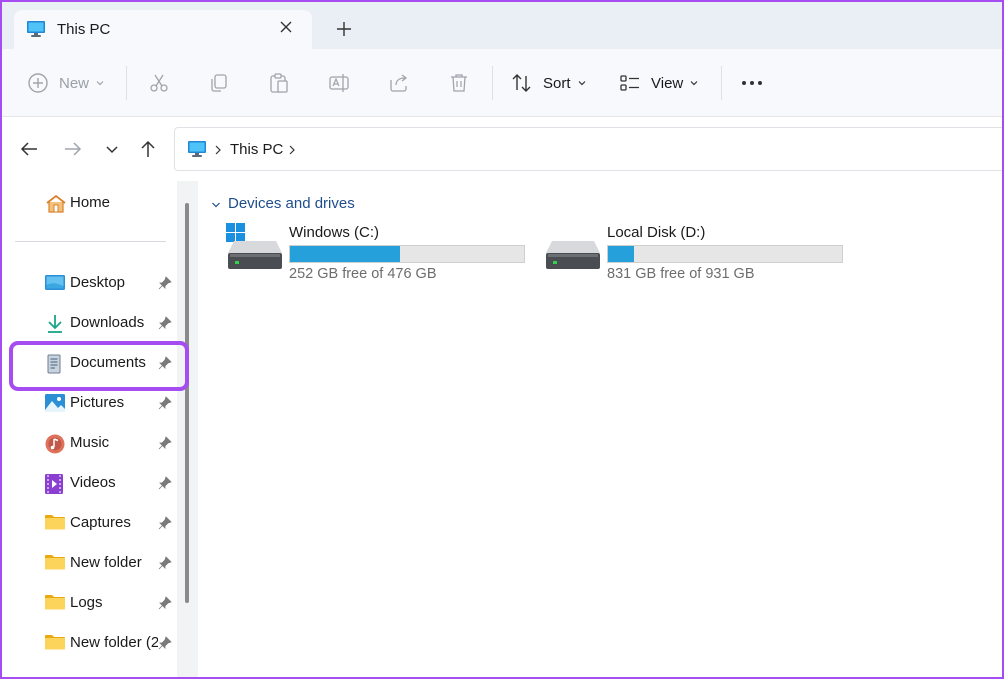 The image size is (1004, 679). I want to click on back-arrow-icon, so click(29, 149).